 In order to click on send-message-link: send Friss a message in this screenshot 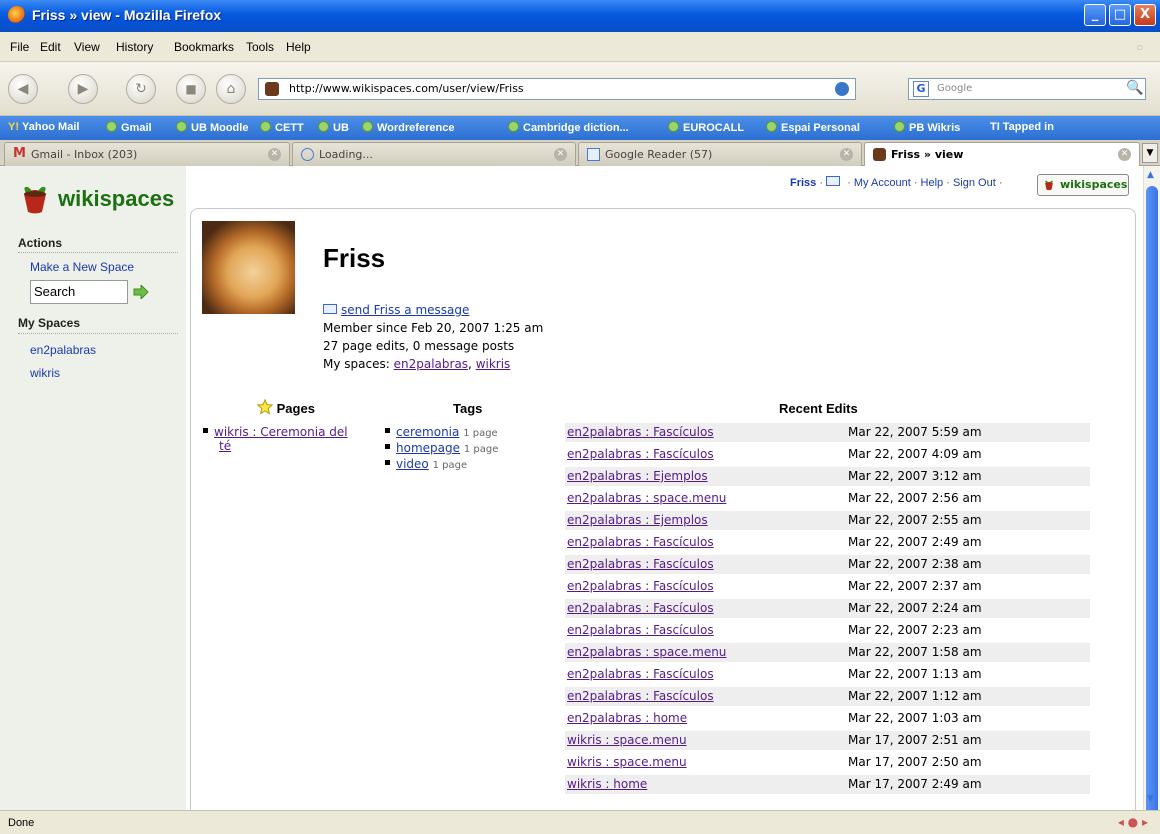, I will do `click(405, 310)`.